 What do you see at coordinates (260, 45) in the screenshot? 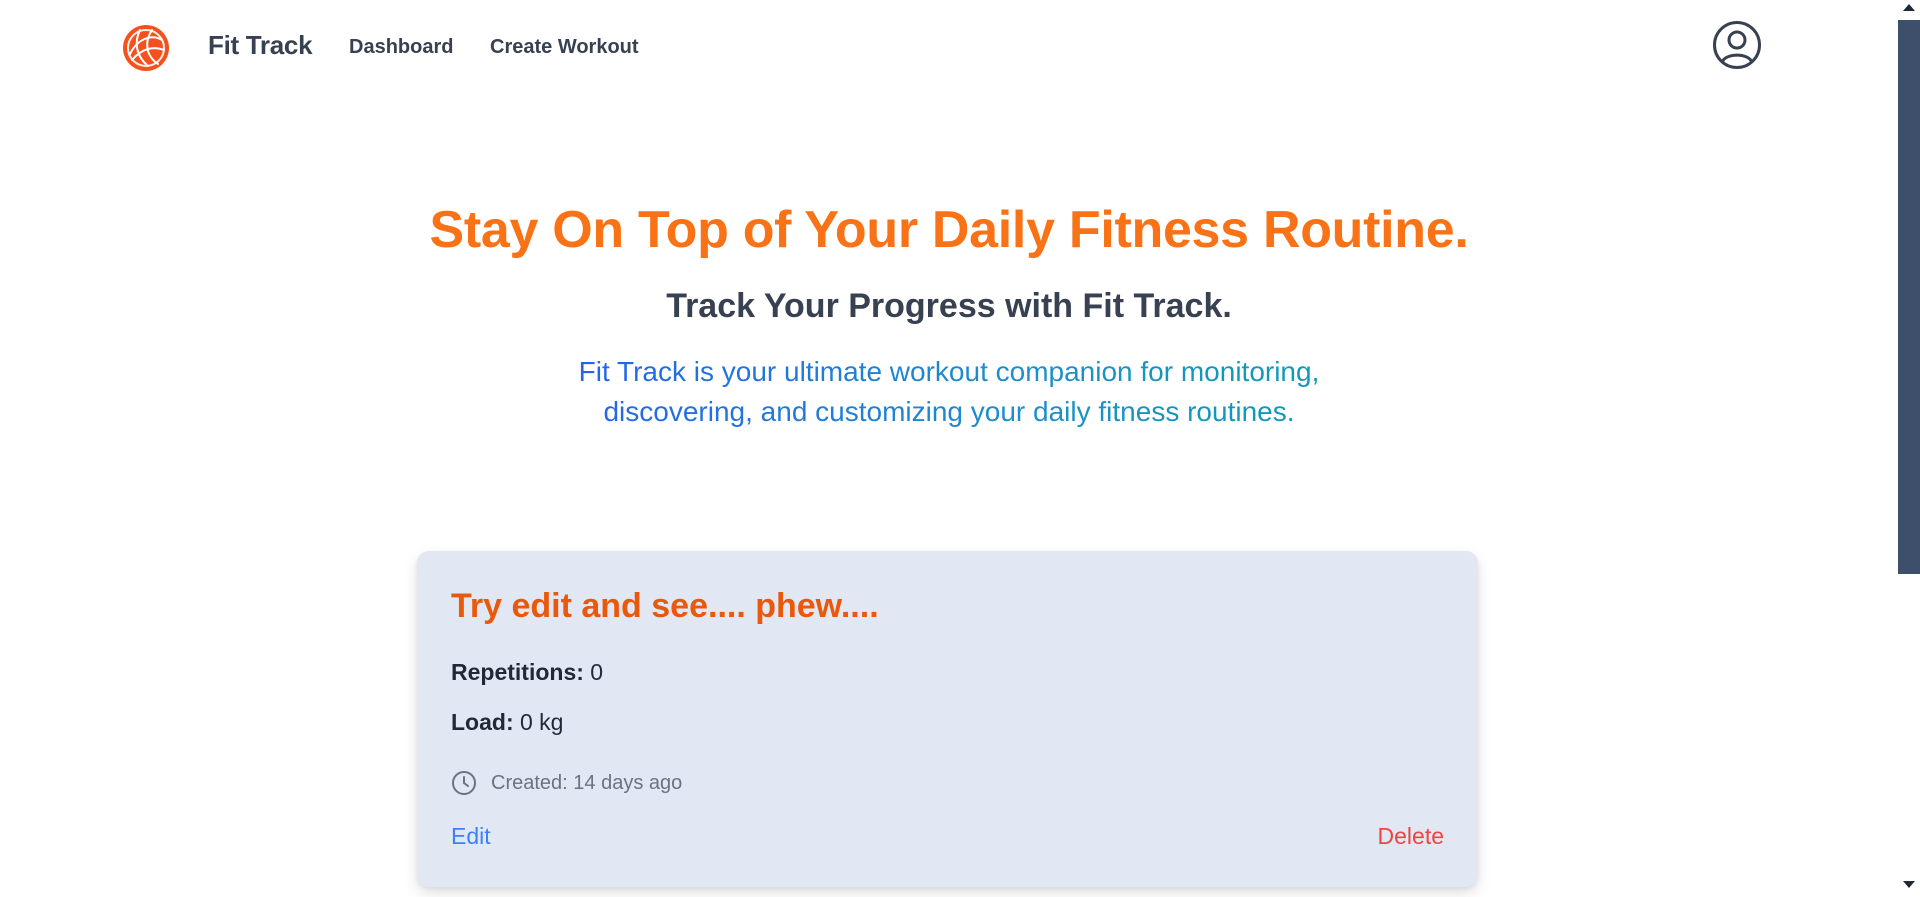
I see `brand-link: Fit Track` at bounding box center [260, 45].